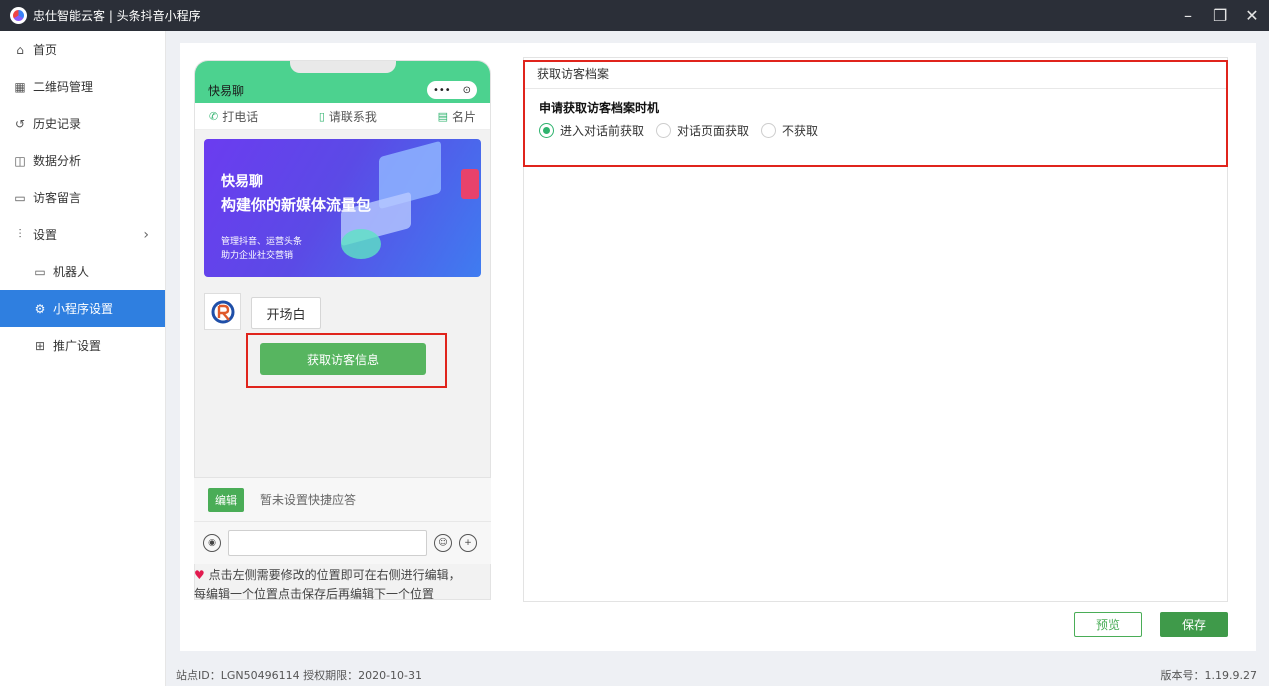  What do you see at coordinates (45, 235) in the screenshot?
I see `sidebar-item-label: 设置` at bounding box center [45, 235].